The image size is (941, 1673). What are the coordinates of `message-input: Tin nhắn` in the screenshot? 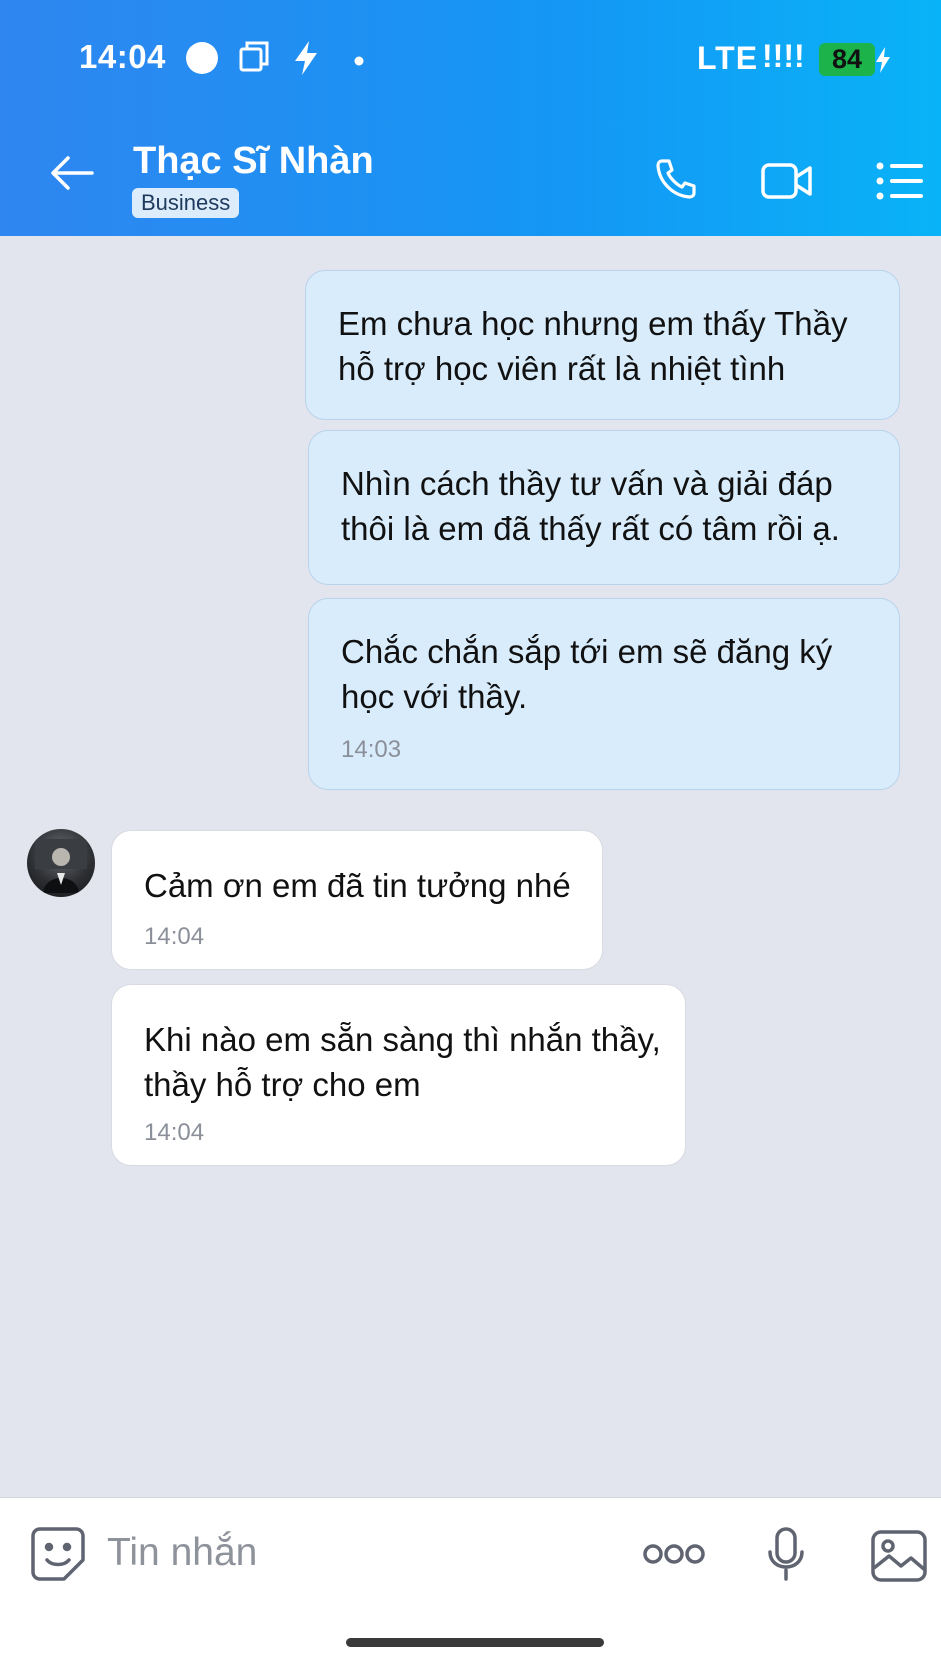 It's located at (182, 1553).